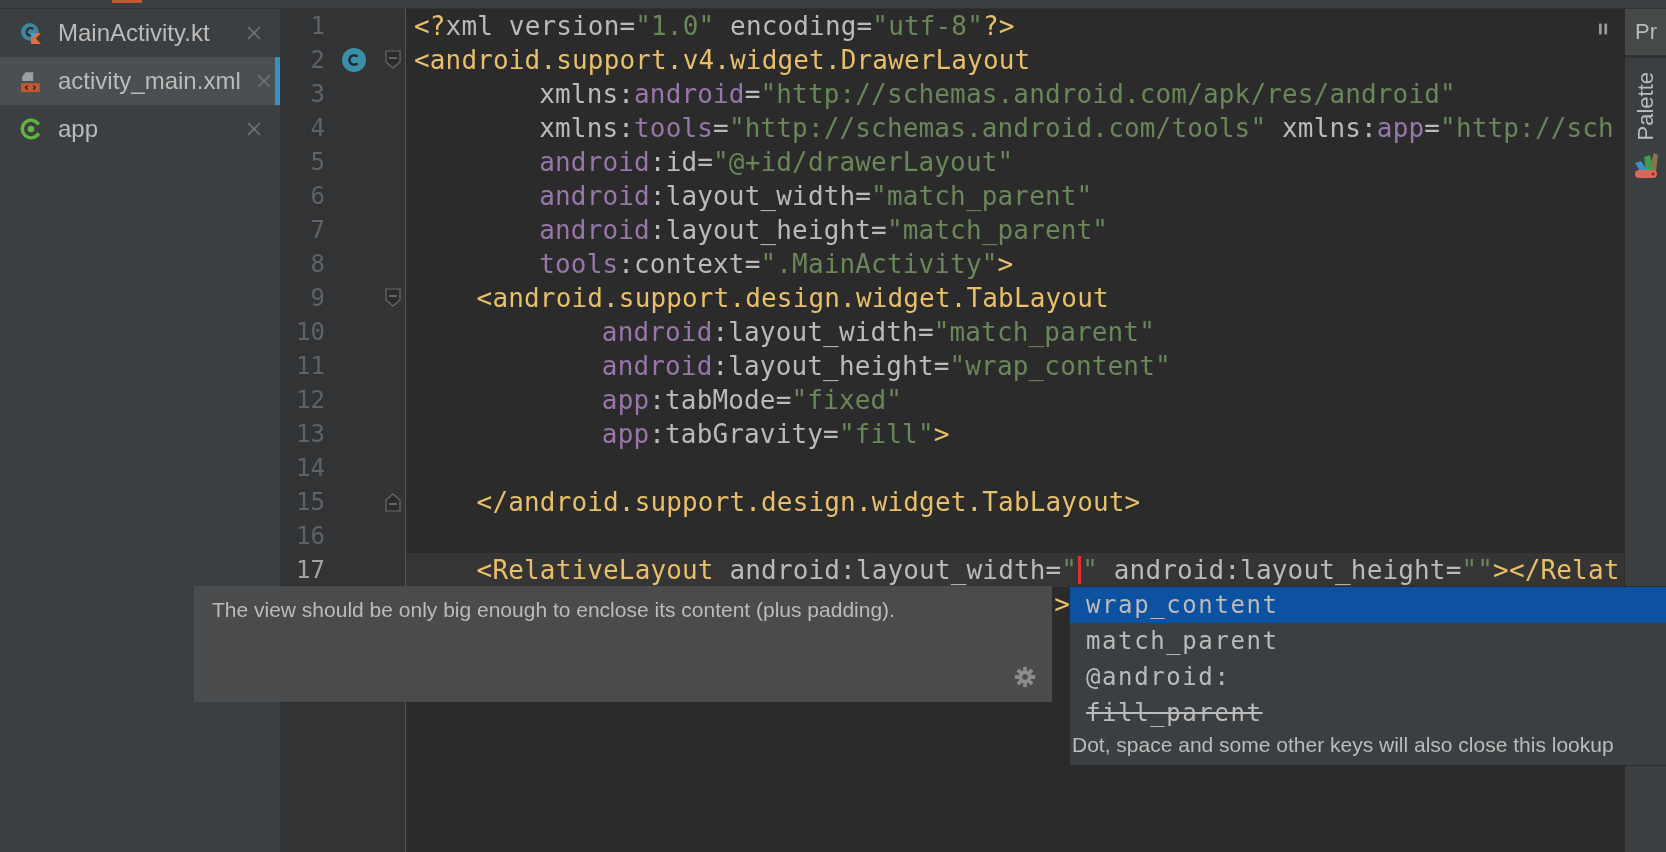  What do you see at coordinates (776, 264) in the screenshot?
I see `code-line: tools:context=".MainActivity">` at bounding box center [776, 264].